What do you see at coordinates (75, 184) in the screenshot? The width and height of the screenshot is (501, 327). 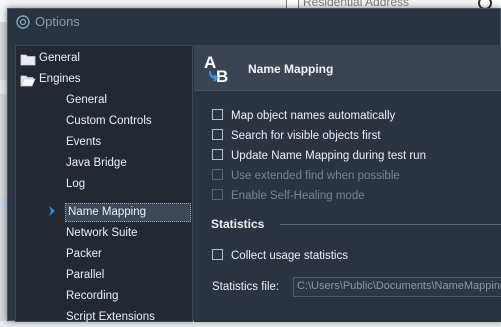 I see `tree-item-log: Log` at bounding box center [75, 184].